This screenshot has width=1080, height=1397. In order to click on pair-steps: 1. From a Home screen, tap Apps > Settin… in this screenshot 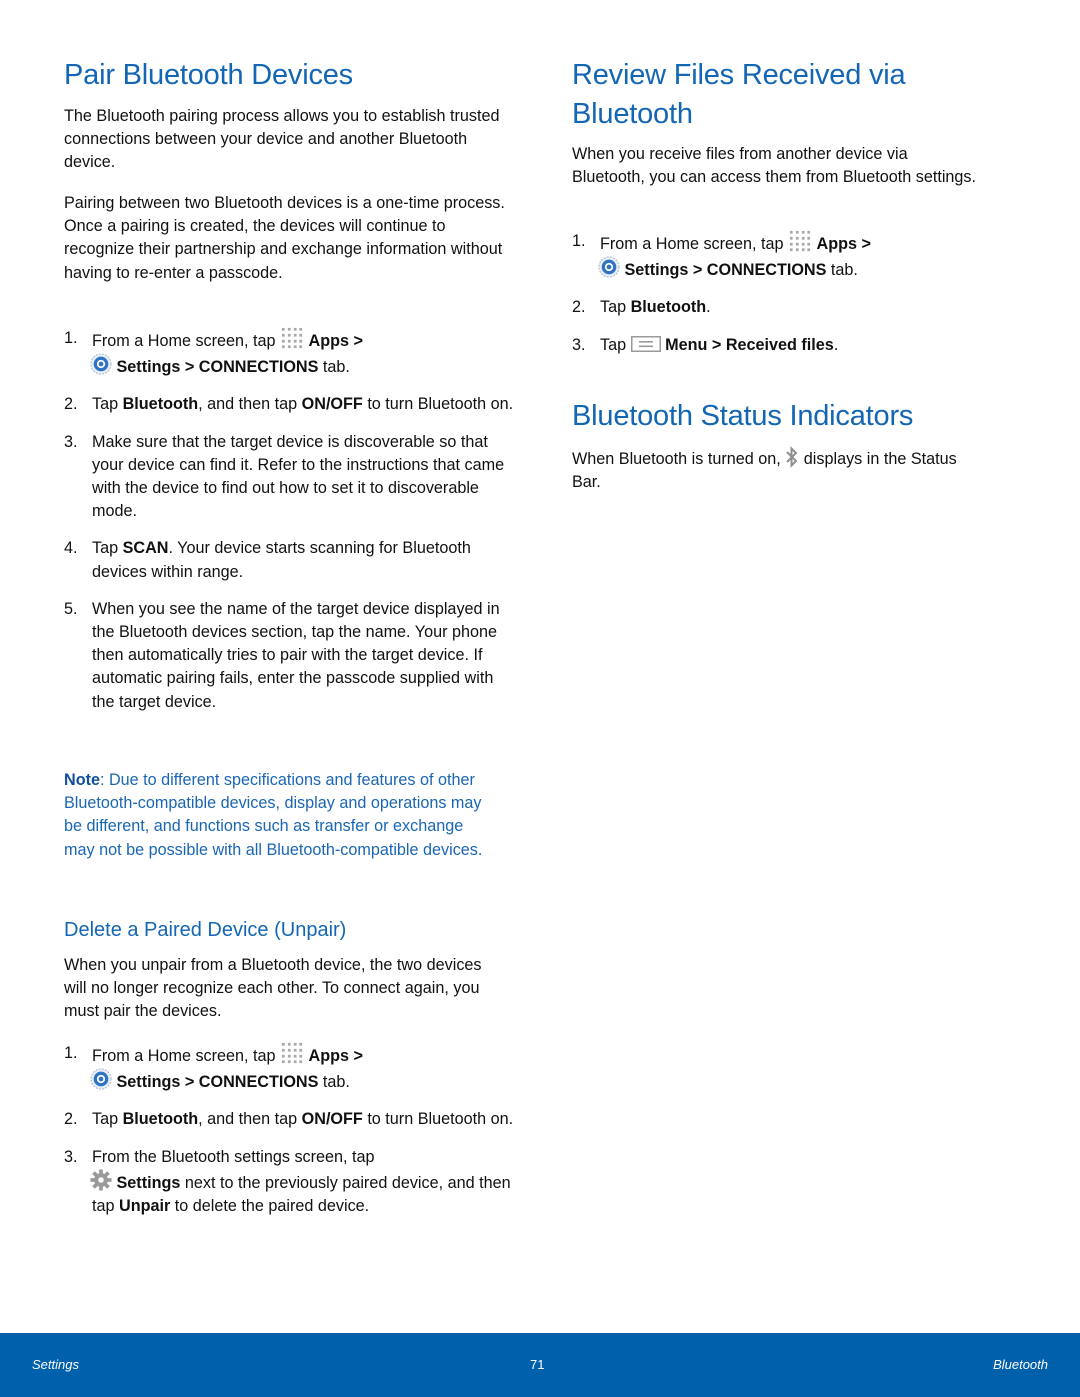, I will do `click(289, 520)`.